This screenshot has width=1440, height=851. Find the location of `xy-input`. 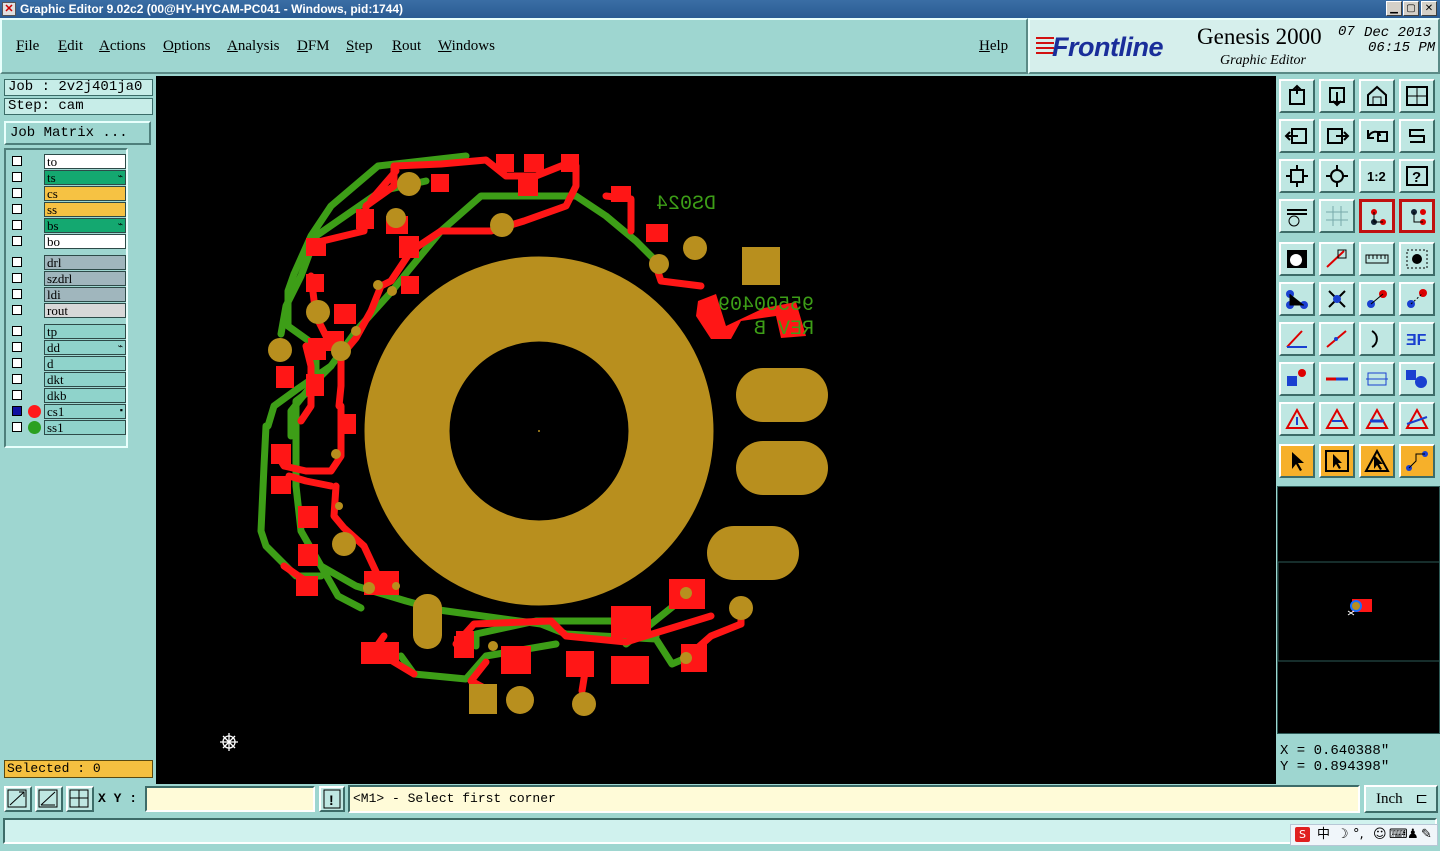

xy-input is located at coordinates (230, 799).